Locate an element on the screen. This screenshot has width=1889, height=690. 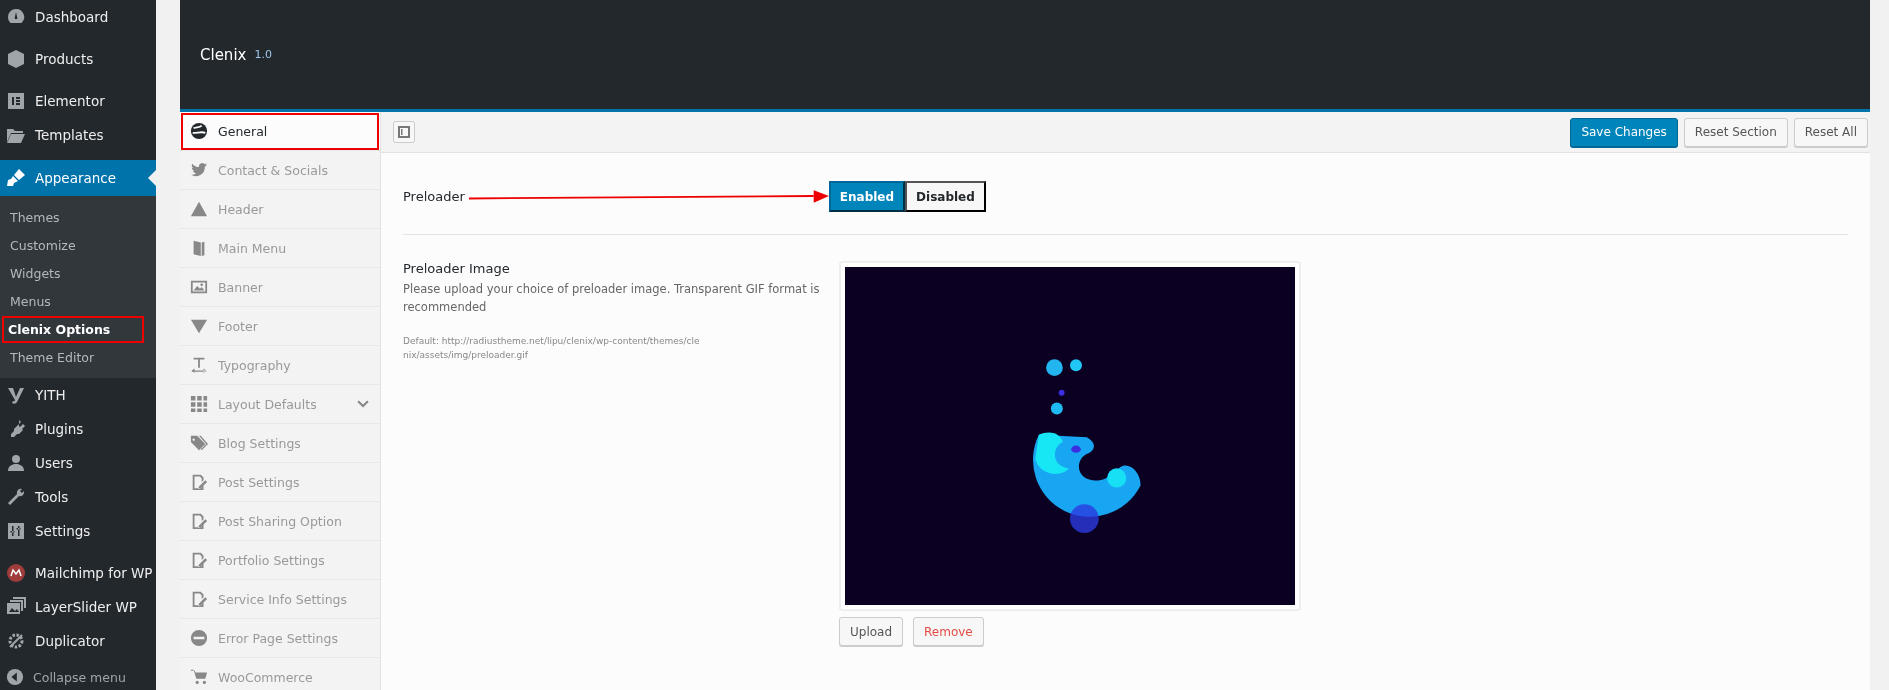
tags-icon is located at coordinates (199, 443).